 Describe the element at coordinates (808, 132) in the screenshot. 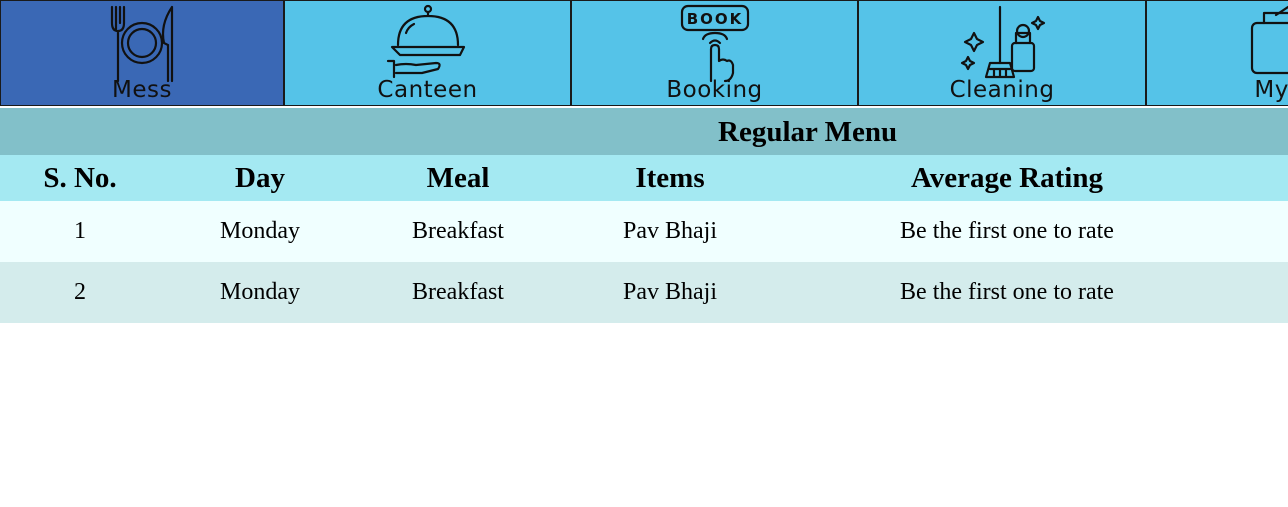

I see `section-title: Regular Menu` at that location.